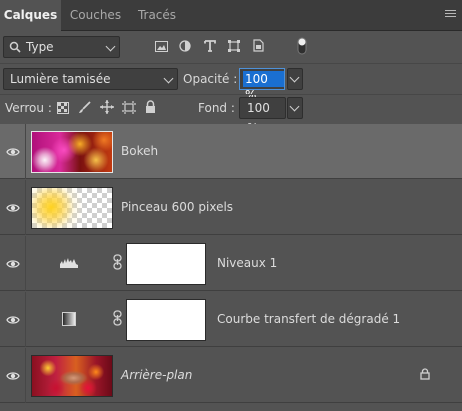 Image resolution: width=462 pixels, height=411 pixels. I want to click on opacity-value: 100 %, so click(263, 86).